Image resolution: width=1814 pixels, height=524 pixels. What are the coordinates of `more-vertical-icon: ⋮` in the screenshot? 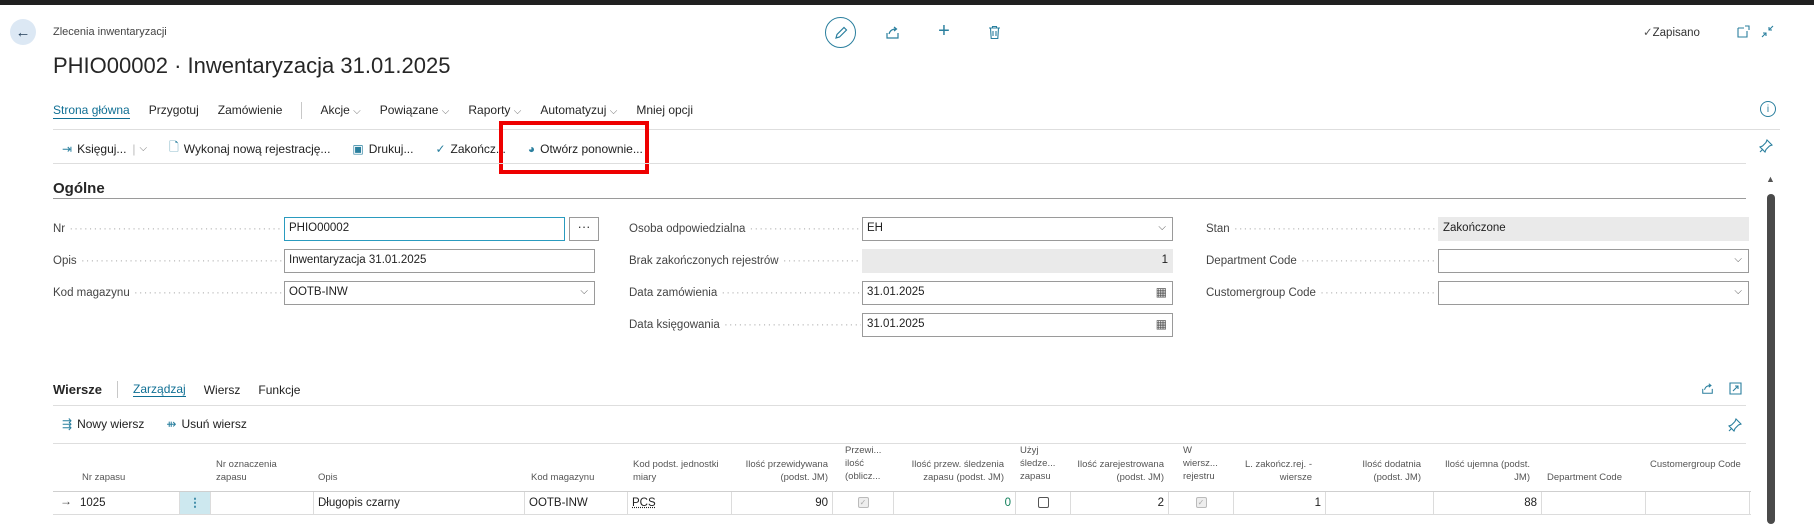 It's located at (195, 503).